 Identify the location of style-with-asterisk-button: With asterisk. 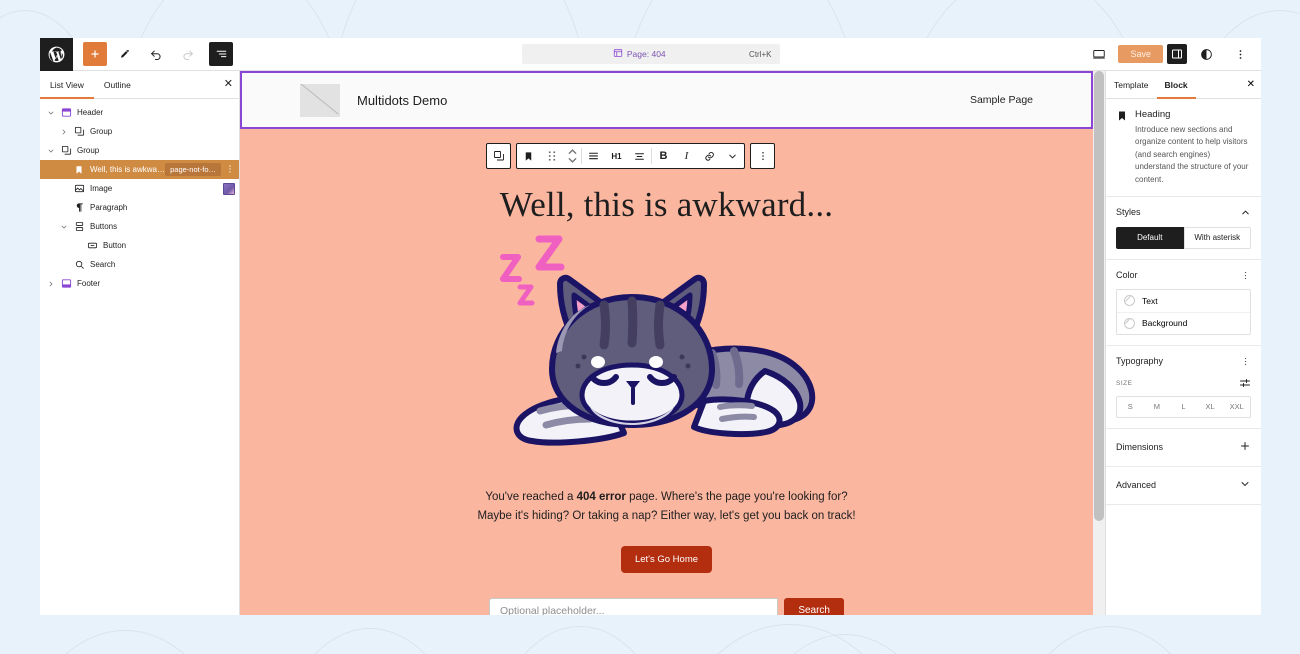
(1217, 237).